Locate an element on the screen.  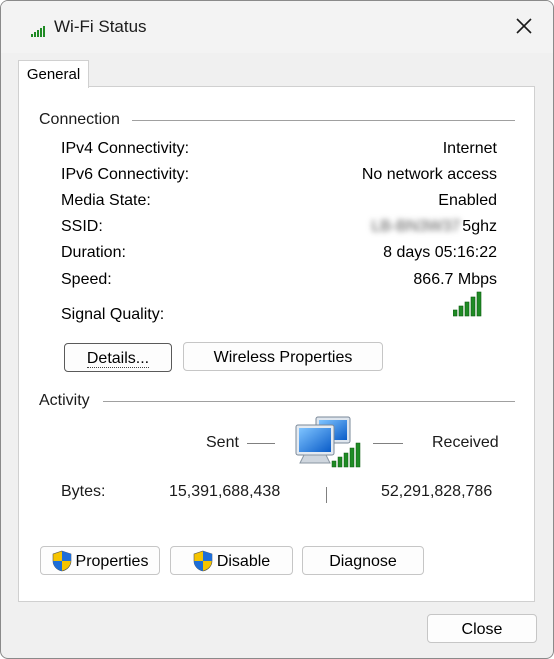
close-button: Close is located at coordinates (482, 628).